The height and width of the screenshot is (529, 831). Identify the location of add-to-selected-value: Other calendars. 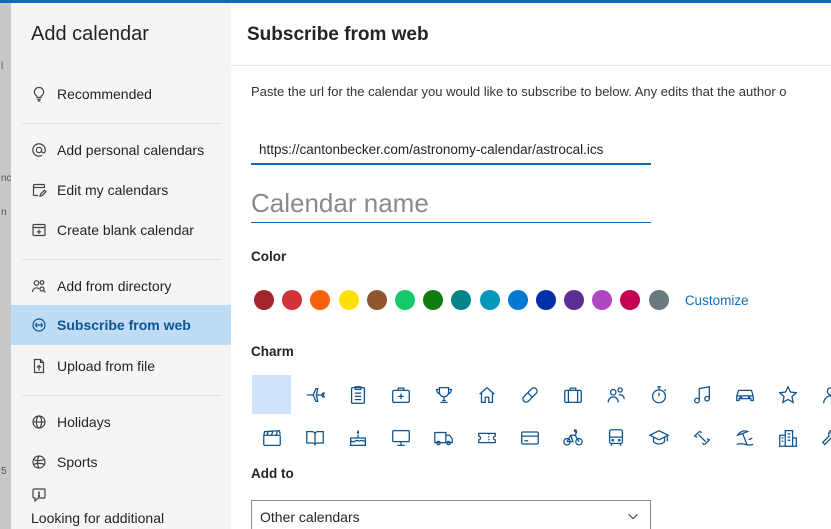
(310, 516).